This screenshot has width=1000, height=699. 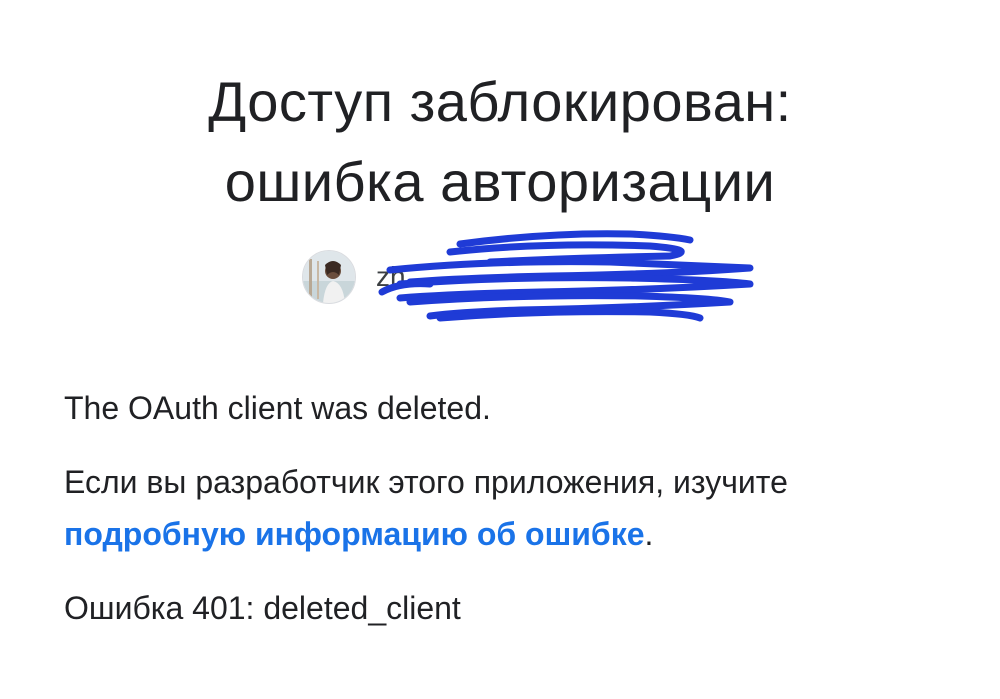 I want to click on page-title-line-2: ошибка авторизации, so click(x=500, y=181).